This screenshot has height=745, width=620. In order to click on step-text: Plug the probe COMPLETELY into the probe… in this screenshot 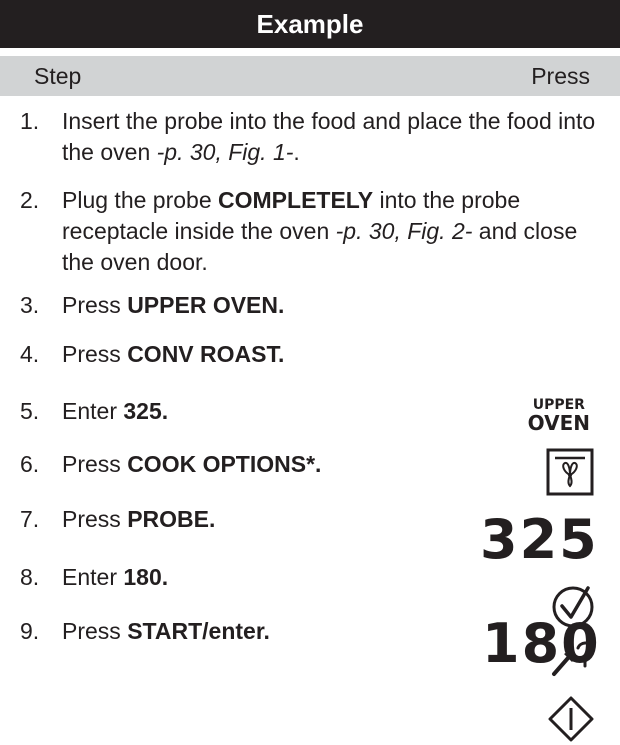, I will do `click(334, 231)`.